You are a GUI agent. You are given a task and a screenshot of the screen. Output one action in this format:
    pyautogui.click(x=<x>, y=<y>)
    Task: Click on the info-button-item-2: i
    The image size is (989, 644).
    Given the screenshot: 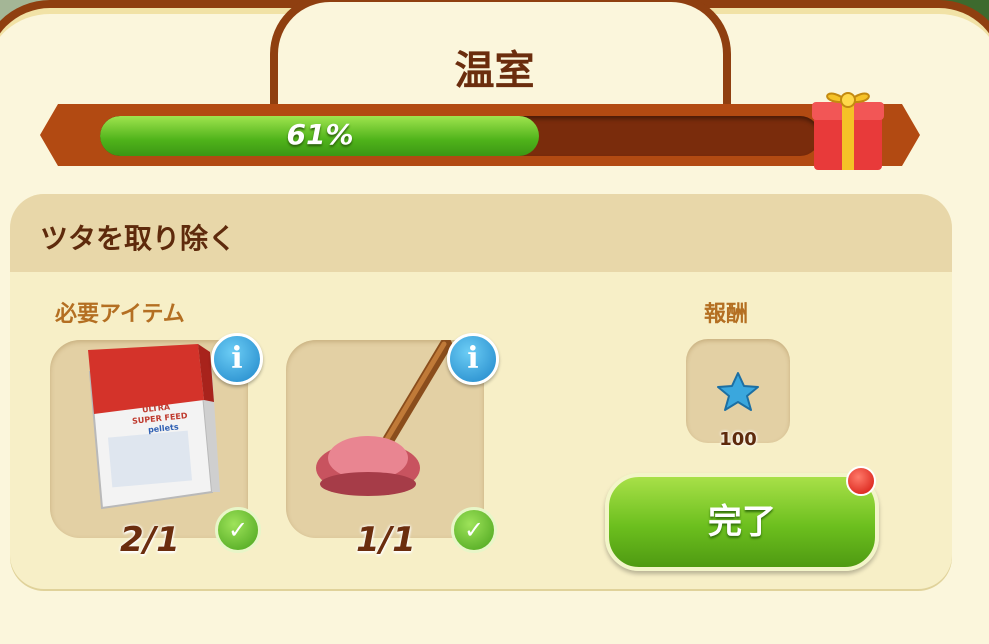 What is the action you would take?
    pyautogui.click(x=473, y=359)
    